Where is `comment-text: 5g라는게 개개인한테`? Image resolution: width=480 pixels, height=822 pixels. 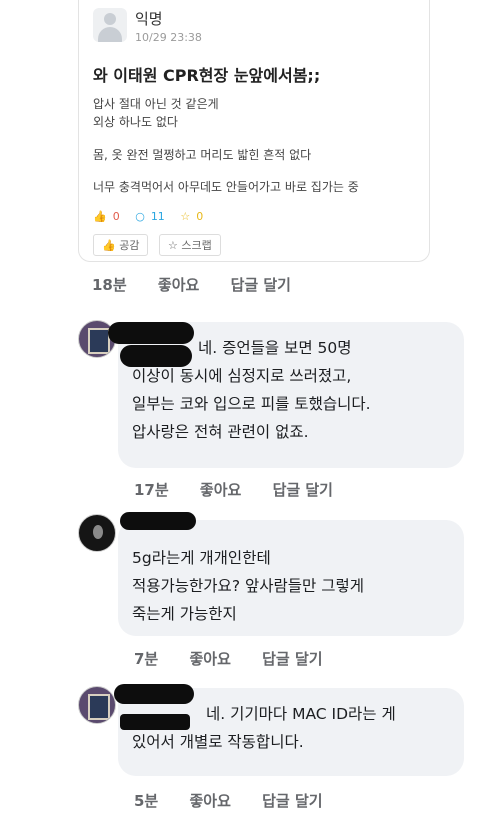
comment-text: 5g라는게 개개인한테 is located at coordinates (201, 558).